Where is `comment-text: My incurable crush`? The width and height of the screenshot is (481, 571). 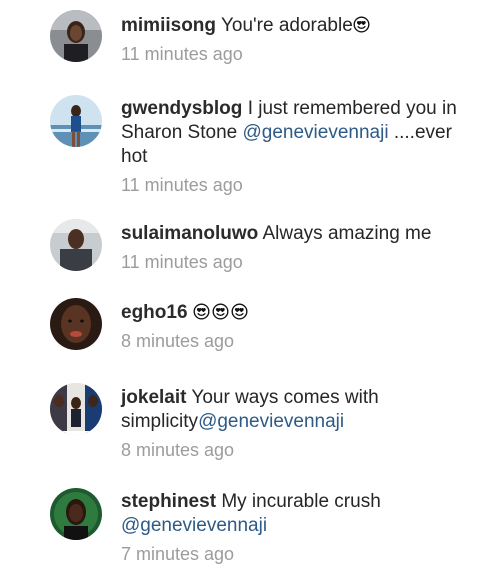
comment-text: My incurable crush is located at coordinates (301, 501).